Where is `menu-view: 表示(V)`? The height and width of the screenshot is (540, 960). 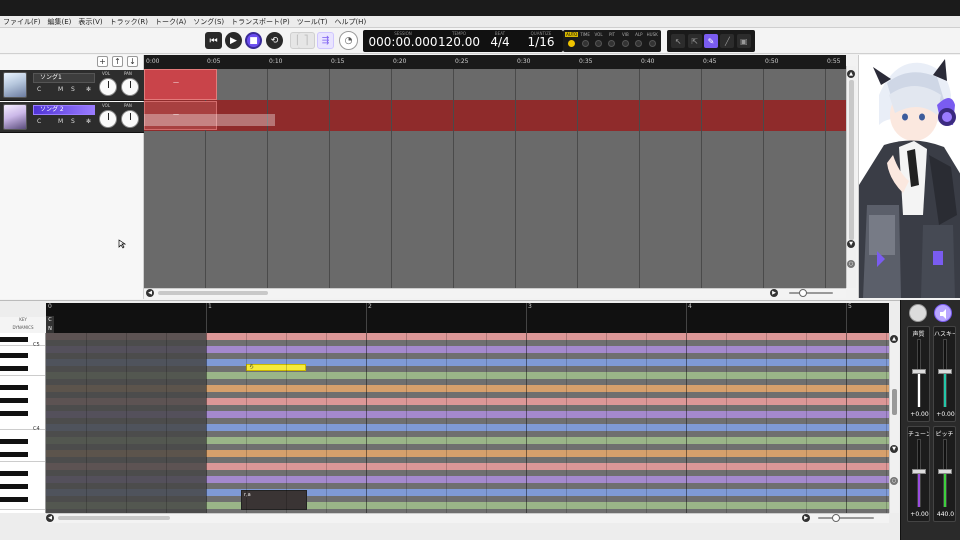
menu-view: 表示(V) is located at coordinates (90, 22).